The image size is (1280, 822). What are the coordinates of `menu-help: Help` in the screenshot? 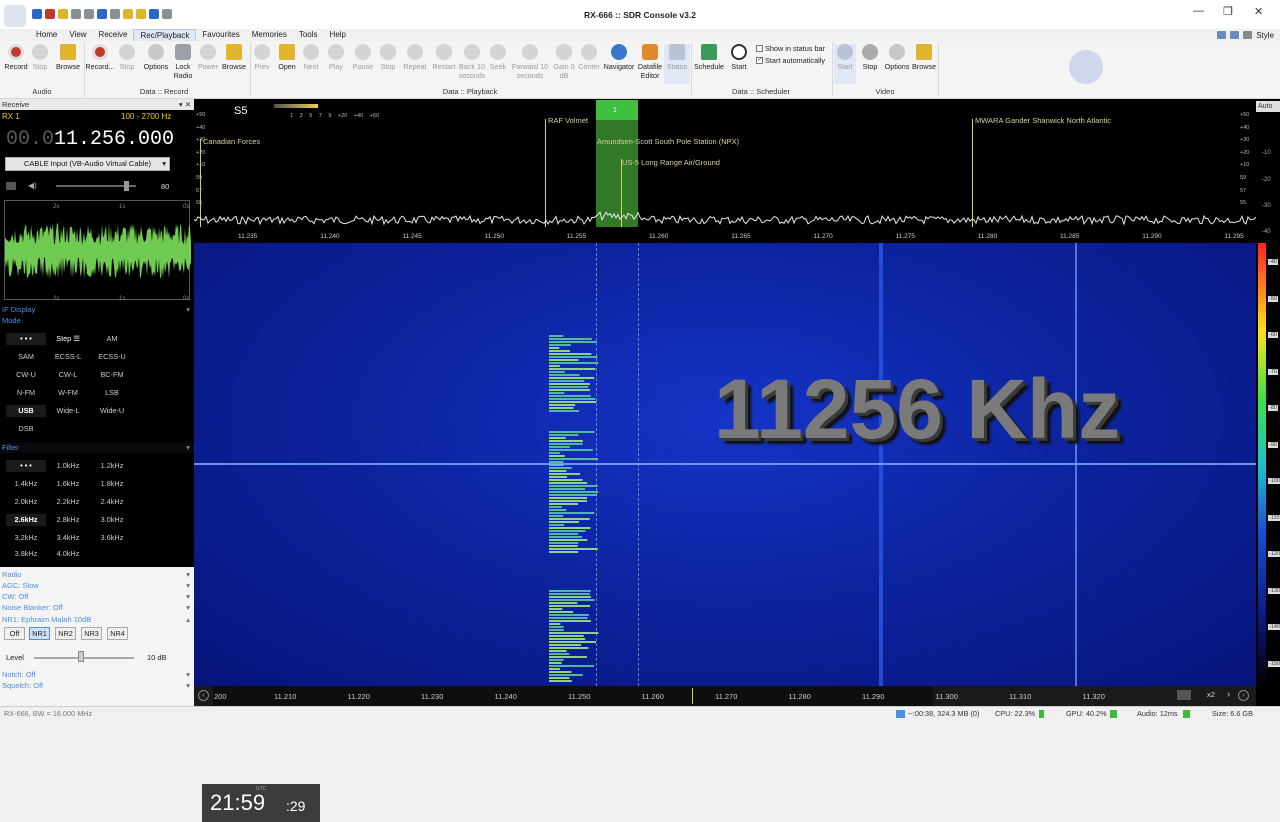 It's located at (338, 35).